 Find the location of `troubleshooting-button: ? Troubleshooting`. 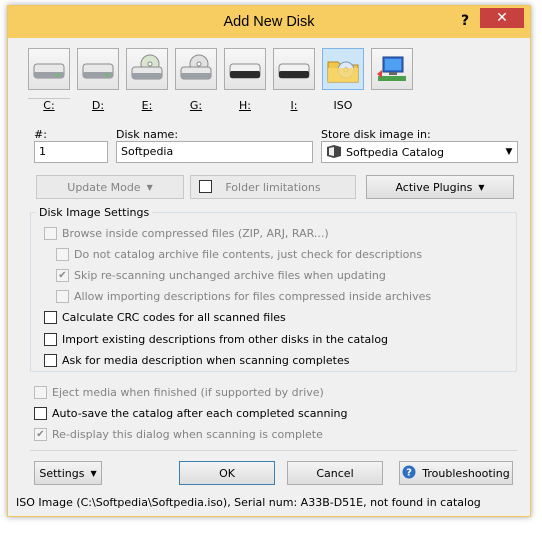

troubleshooting-button: ? Troubleshooting is located at coordinates (456, 473).